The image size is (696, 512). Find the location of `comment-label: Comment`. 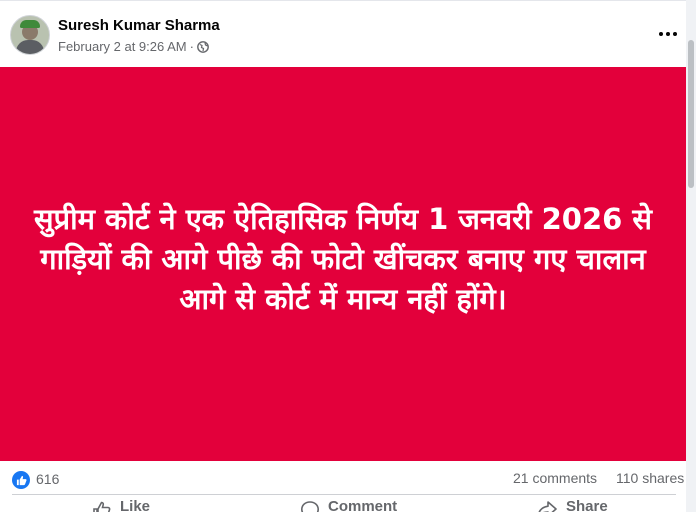

comment-label: Comment is located at coordinates (363, 505).